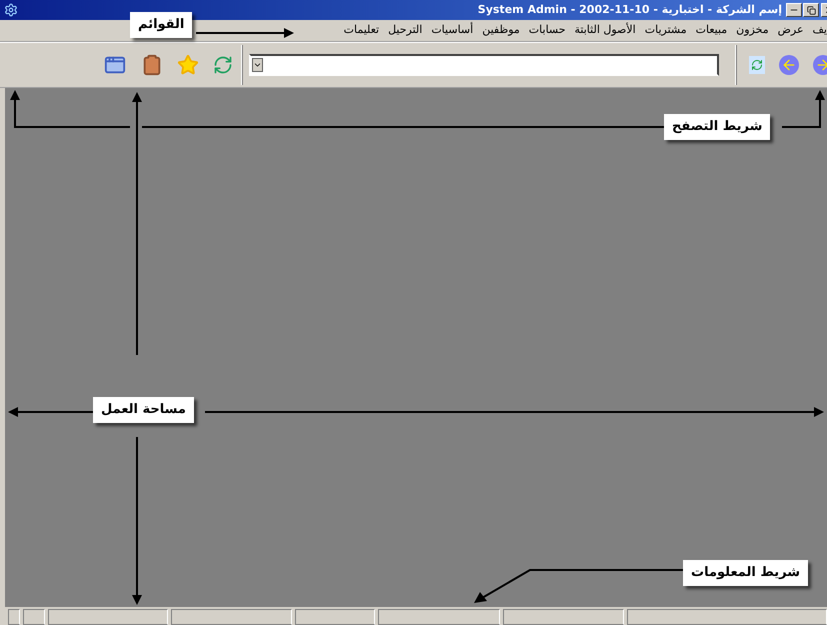  What do you see at coordinates (257, 65) in the screenshot?
I see `dropdown-caret-icon` at bounding box center [257, 65].